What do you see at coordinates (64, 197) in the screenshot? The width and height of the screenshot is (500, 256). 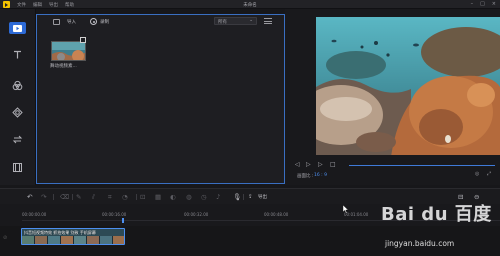 I see `delete-icon: ⌫` at bounding box center [64, 197].